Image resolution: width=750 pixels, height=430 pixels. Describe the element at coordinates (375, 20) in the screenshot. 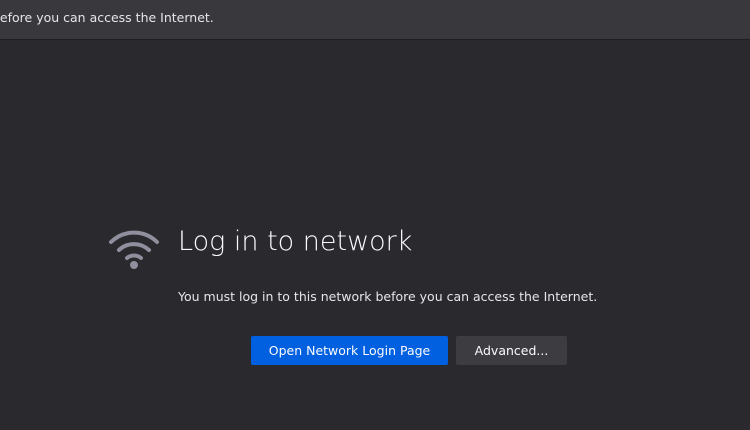

I see `notification-bar: before you can access the Internet.` at that location.